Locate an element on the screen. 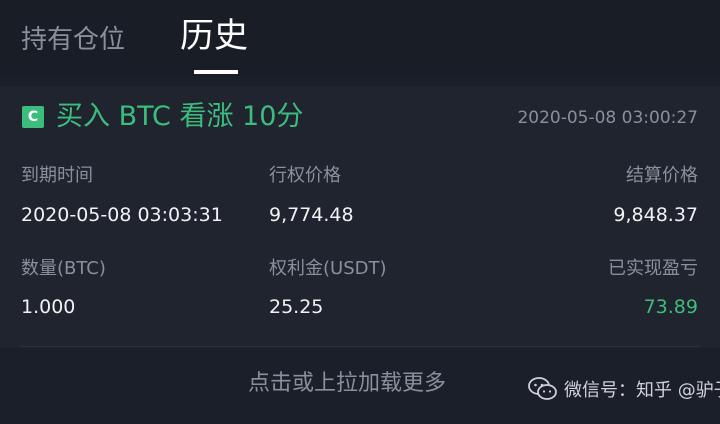  quantity-label: 数量(BTC) is located at coordinates (63, 268).